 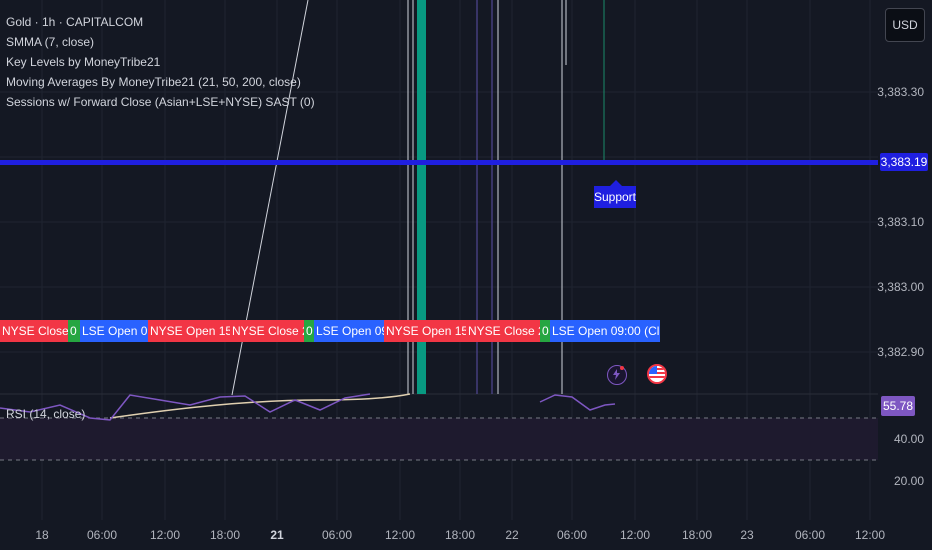 I want to click on price-tick: 3,383.00, so click(x=900, y=287).